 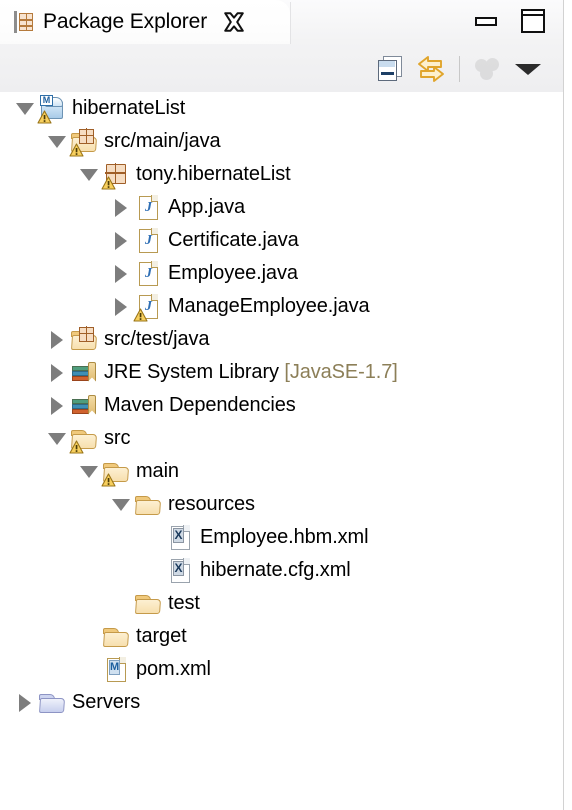 What do you see at coordinates (341, 372) in the screenshot?
I see `tree-row-label-suffix: [JavaSE-1.7]` at bounding box center [341, 372].